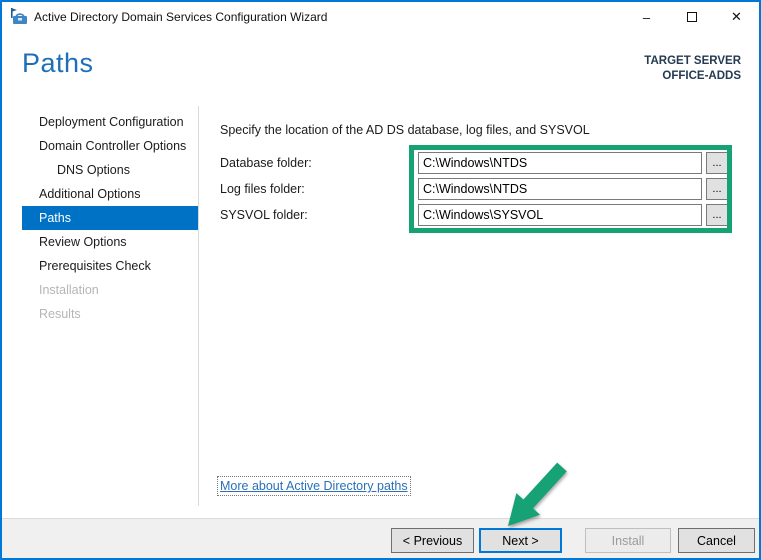  Describe the element at coordinates (110, 122) in the screenshot. I see `sidebar-item-deployment-configuration: Deployment Configuration` at that location.